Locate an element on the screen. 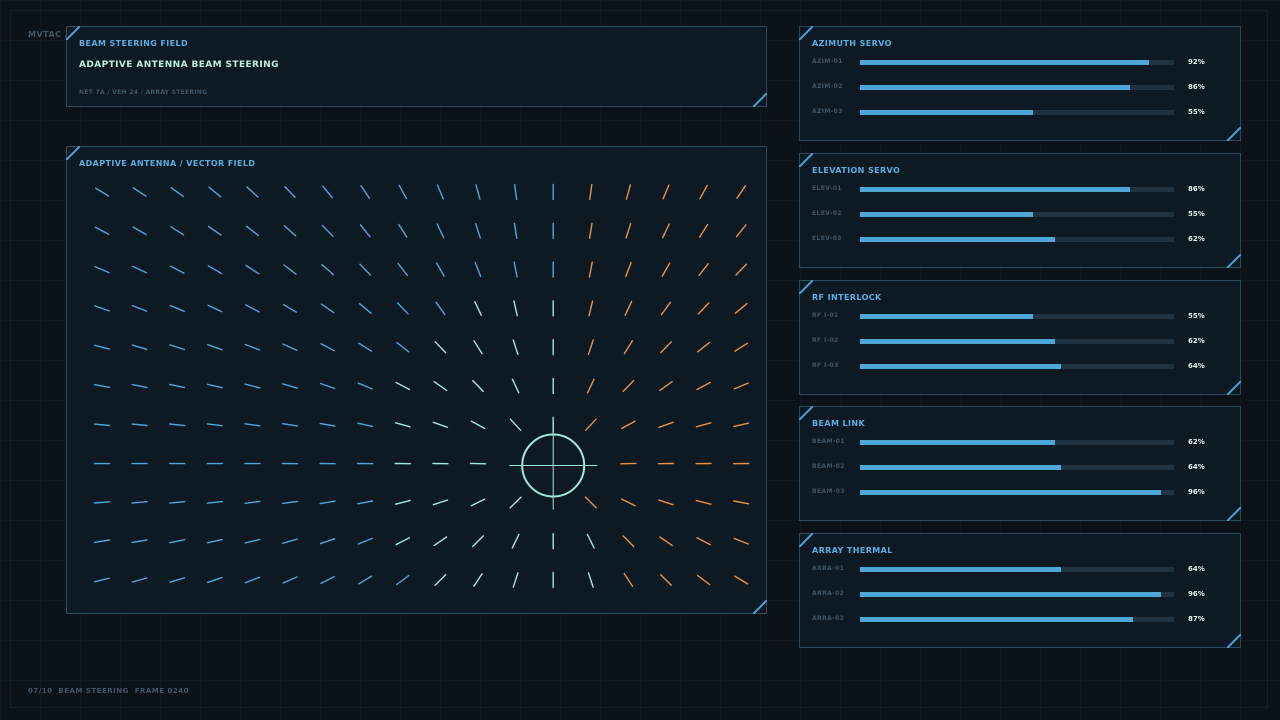 The width and height of the screenshot is (1280, 720). metric-row: ELEV-02 55% is located at coordinates (1012, 214).